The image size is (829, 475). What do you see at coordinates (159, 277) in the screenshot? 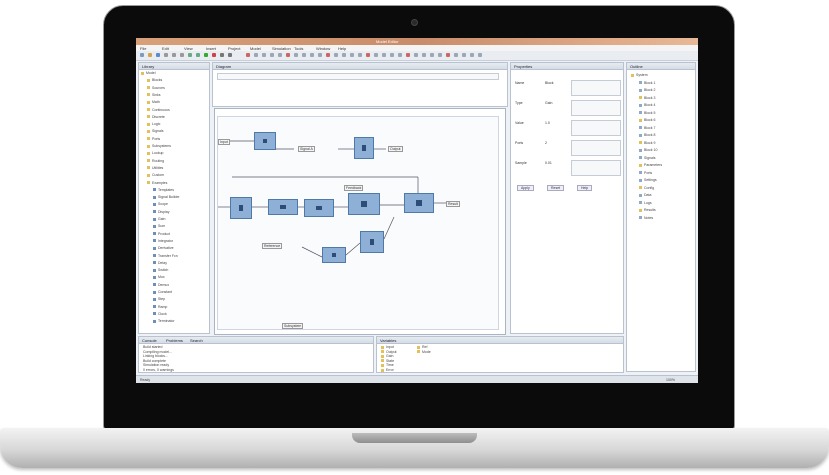
I see `library-item: Mux` at bounding box center [159, 277].